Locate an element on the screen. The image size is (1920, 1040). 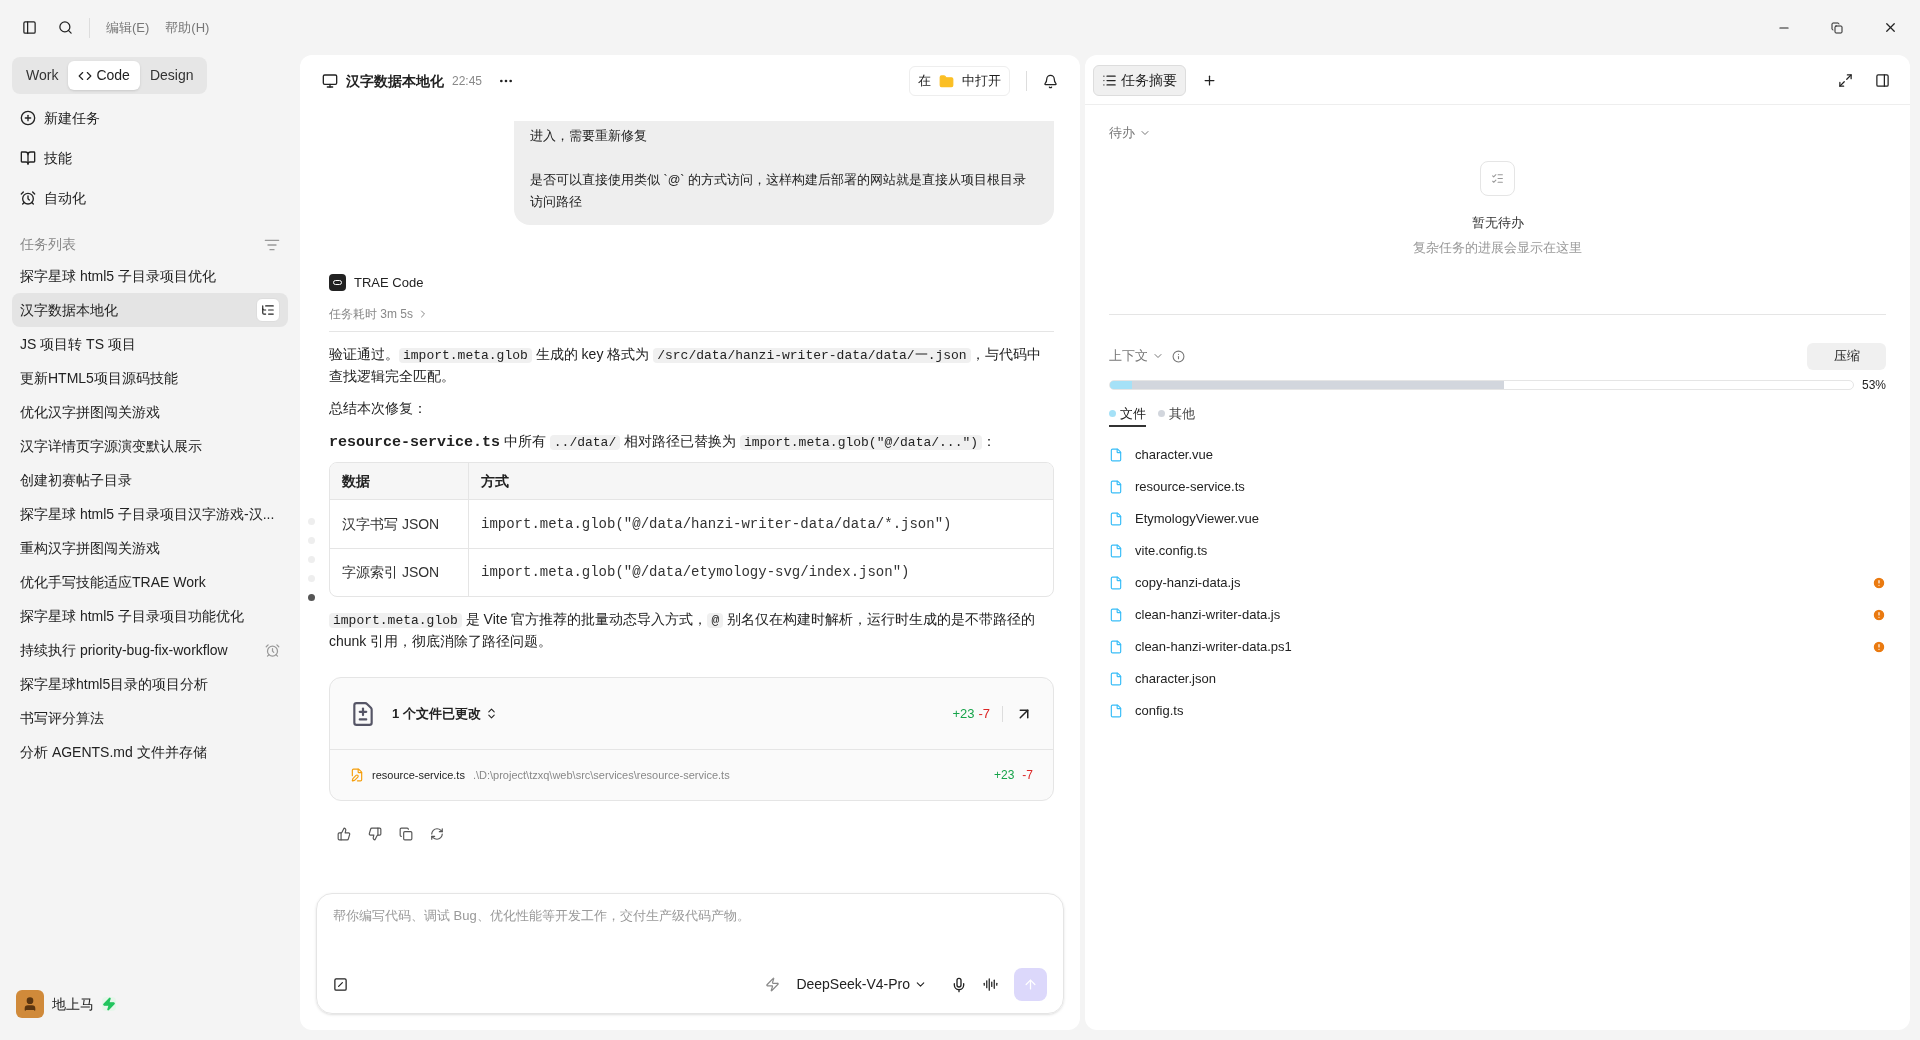
context-file: config.ts is located at coordinates (1159, 711).